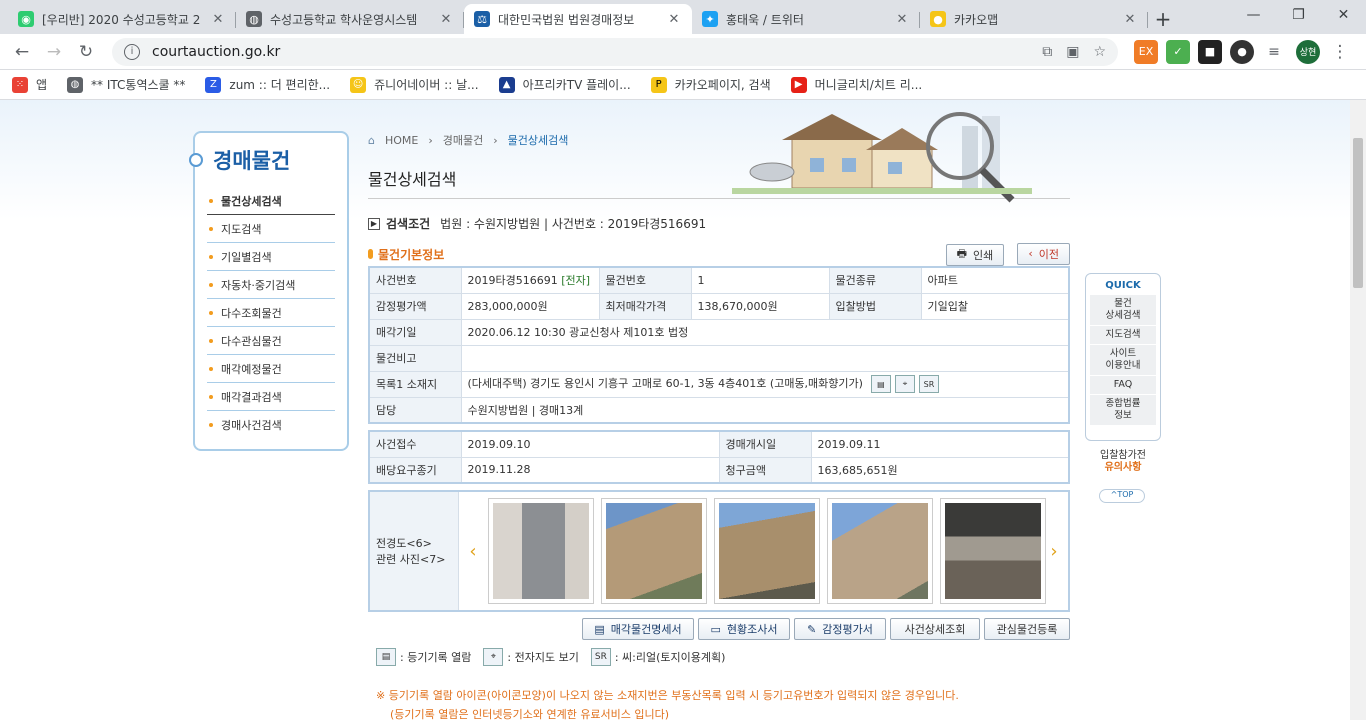  What do you see at coordinates (1253, 15) in the screenshot?
I see `minimize-icon: —` at bounding box center [1253, 15].